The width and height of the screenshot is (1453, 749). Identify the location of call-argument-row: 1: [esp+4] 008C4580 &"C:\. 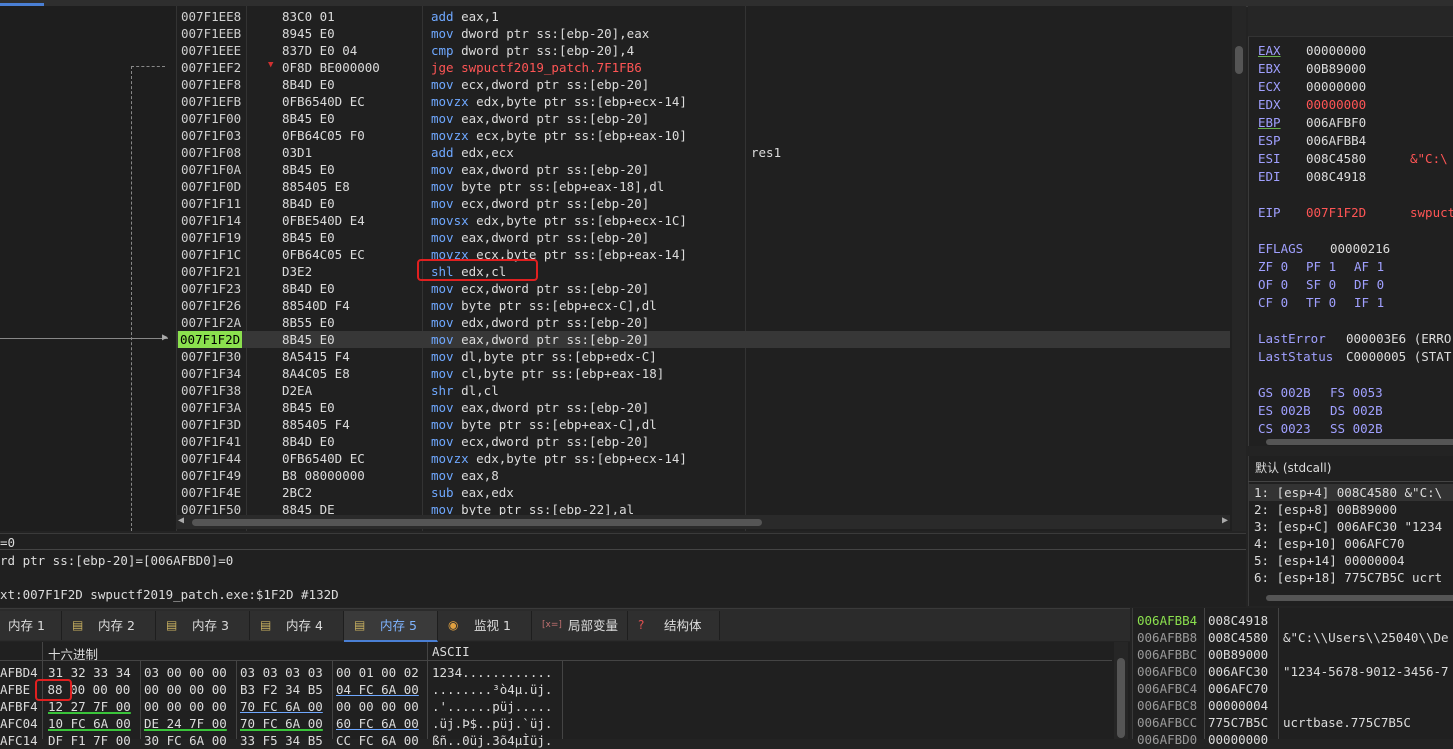
(1351, 492).